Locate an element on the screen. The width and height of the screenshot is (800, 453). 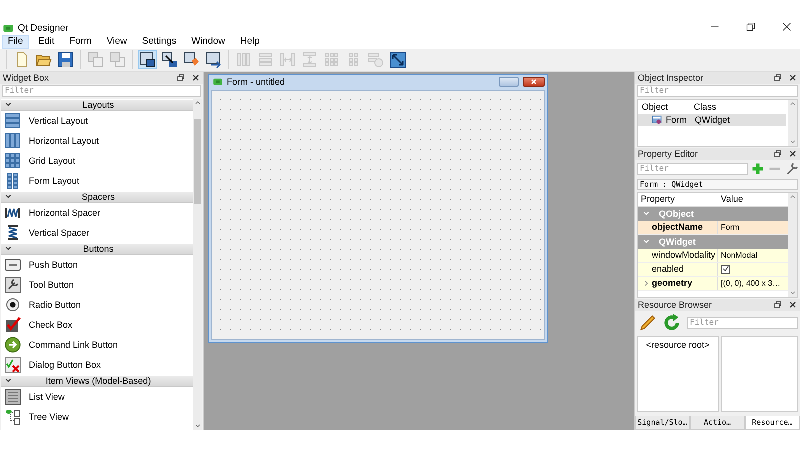
tree-item: <resource root> is located at coordinates (678, 345).